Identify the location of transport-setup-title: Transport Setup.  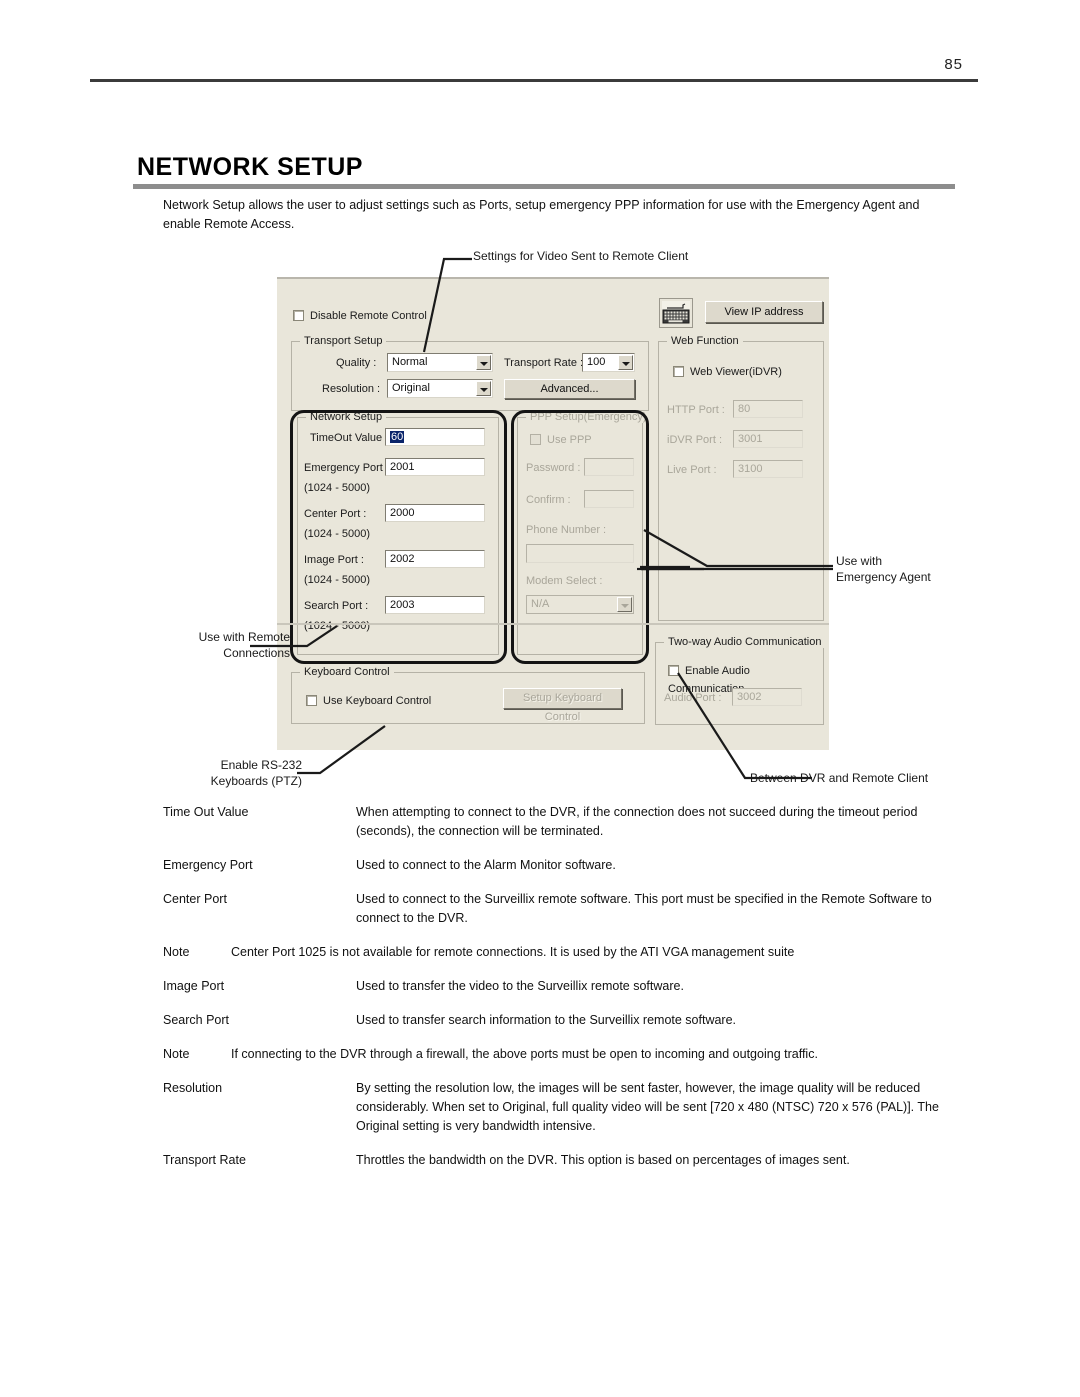
(343, 341).